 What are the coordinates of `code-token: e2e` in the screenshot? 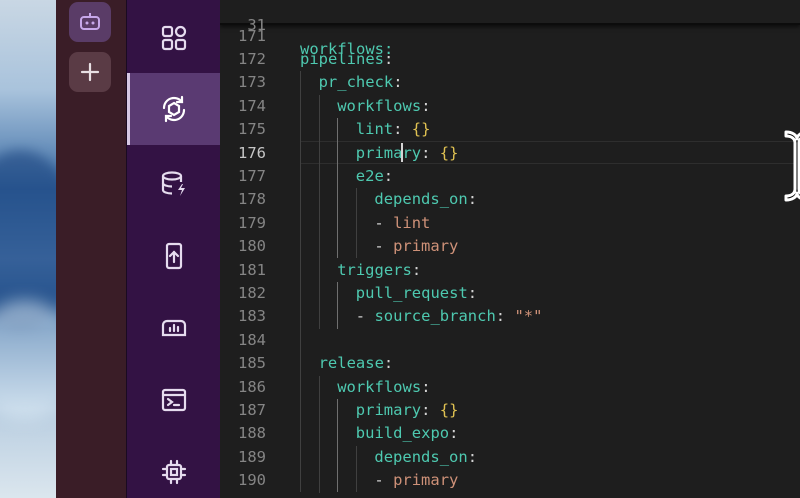 It's located at (369, 175).